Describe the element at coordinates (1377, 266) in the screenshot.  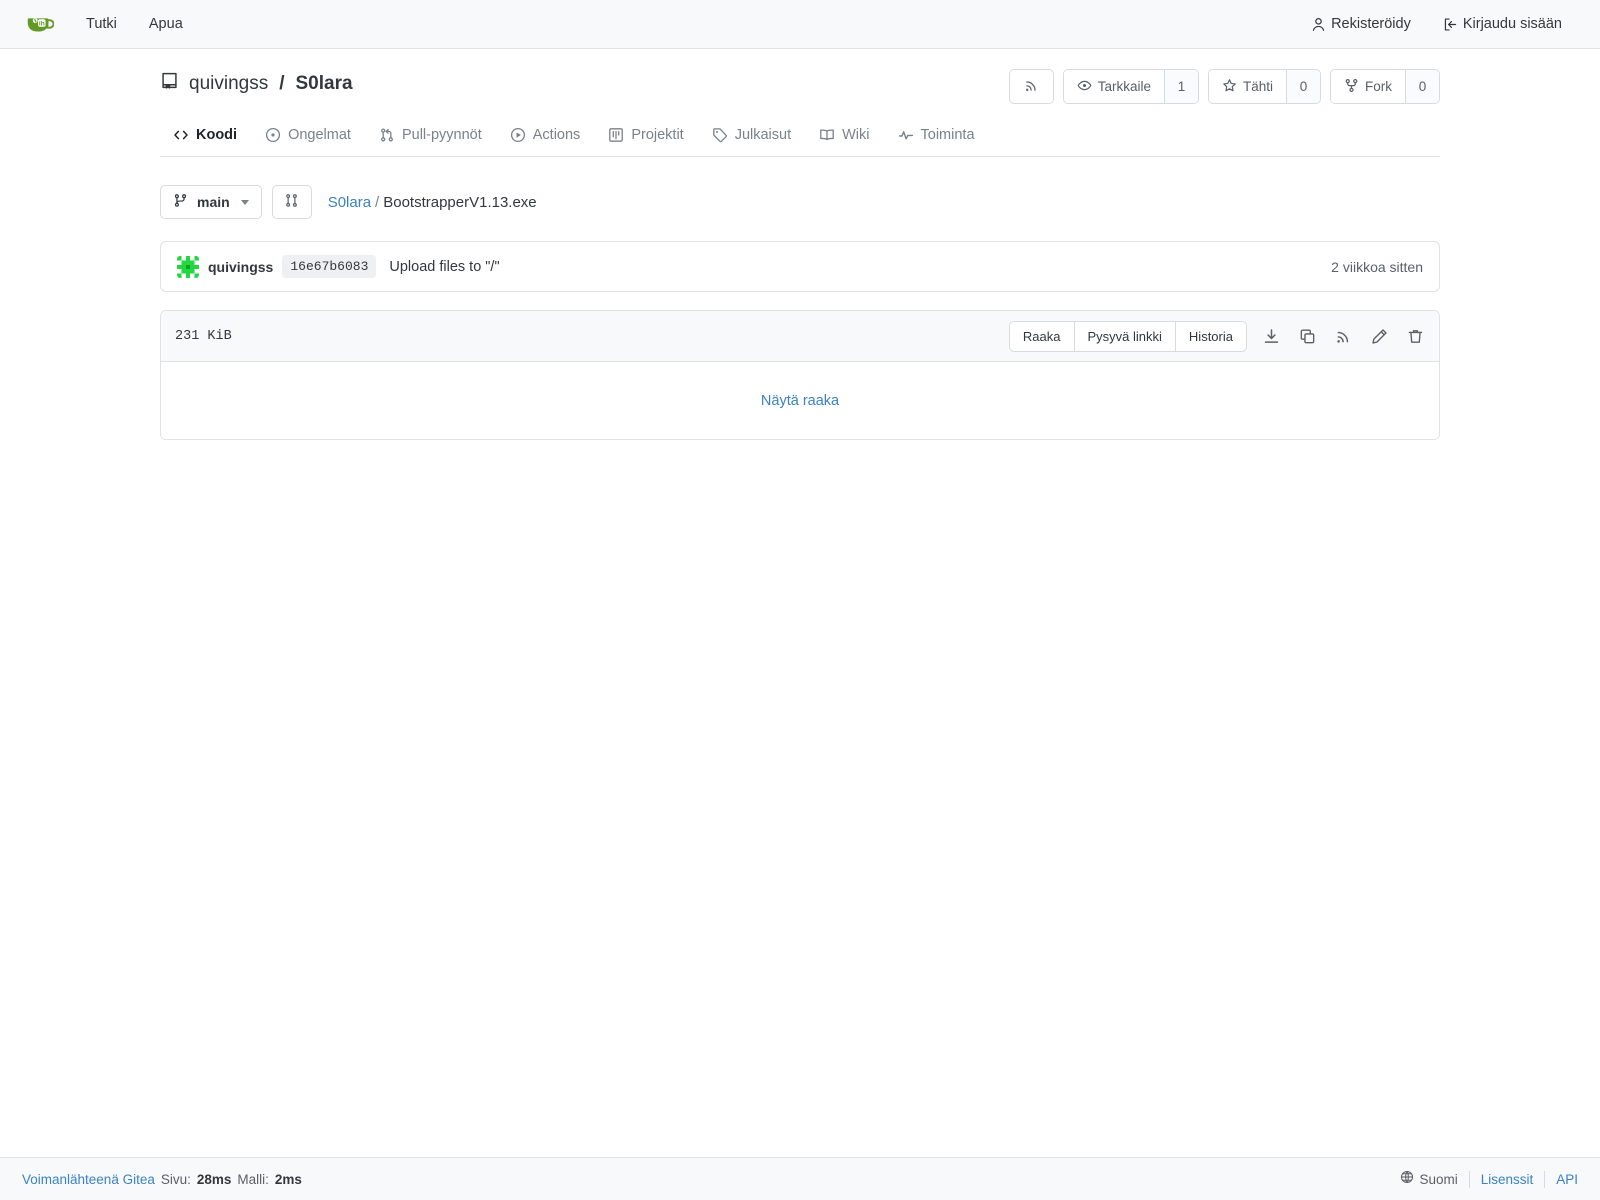
I see `commit-timestamp: 2 viikkoa sitten` at that location.